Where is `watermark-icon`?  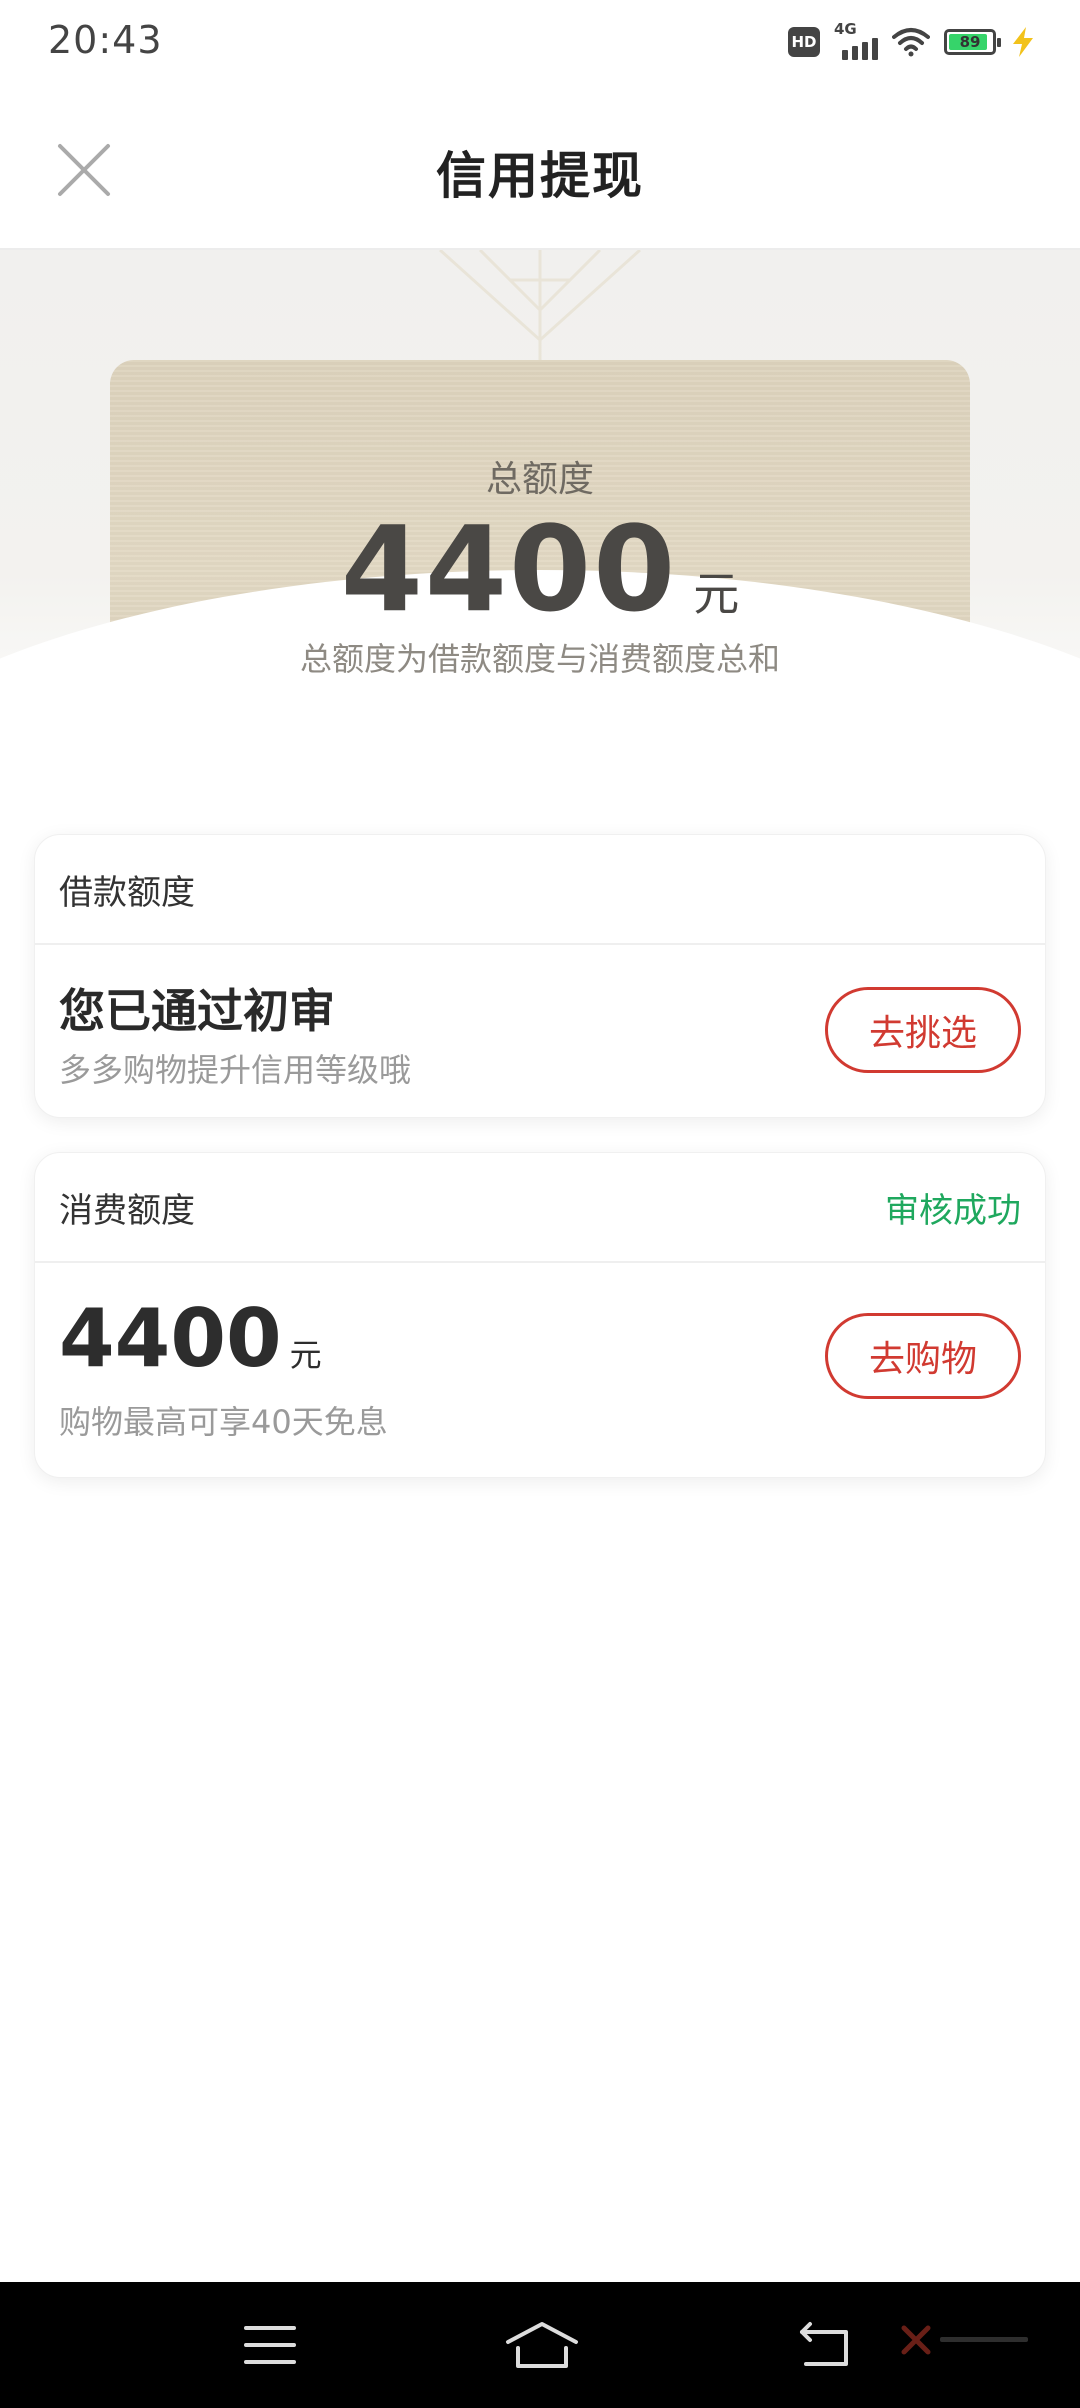 watermark-icon is located at coordinates (916, 2340).